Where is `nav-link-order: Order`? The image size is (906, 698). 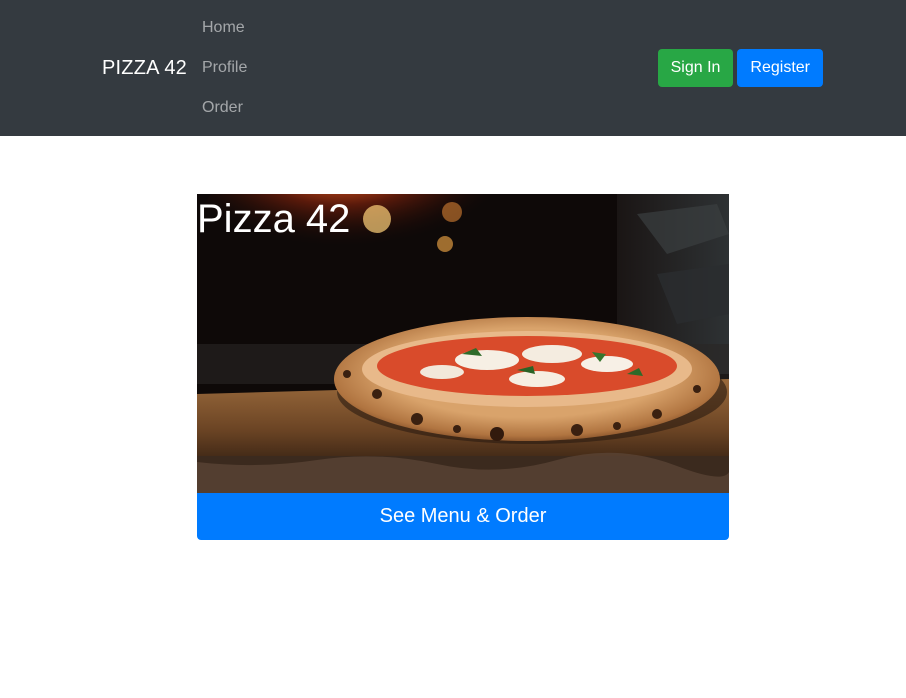 nav-link-order: Order is located at coordinates (224, 108).